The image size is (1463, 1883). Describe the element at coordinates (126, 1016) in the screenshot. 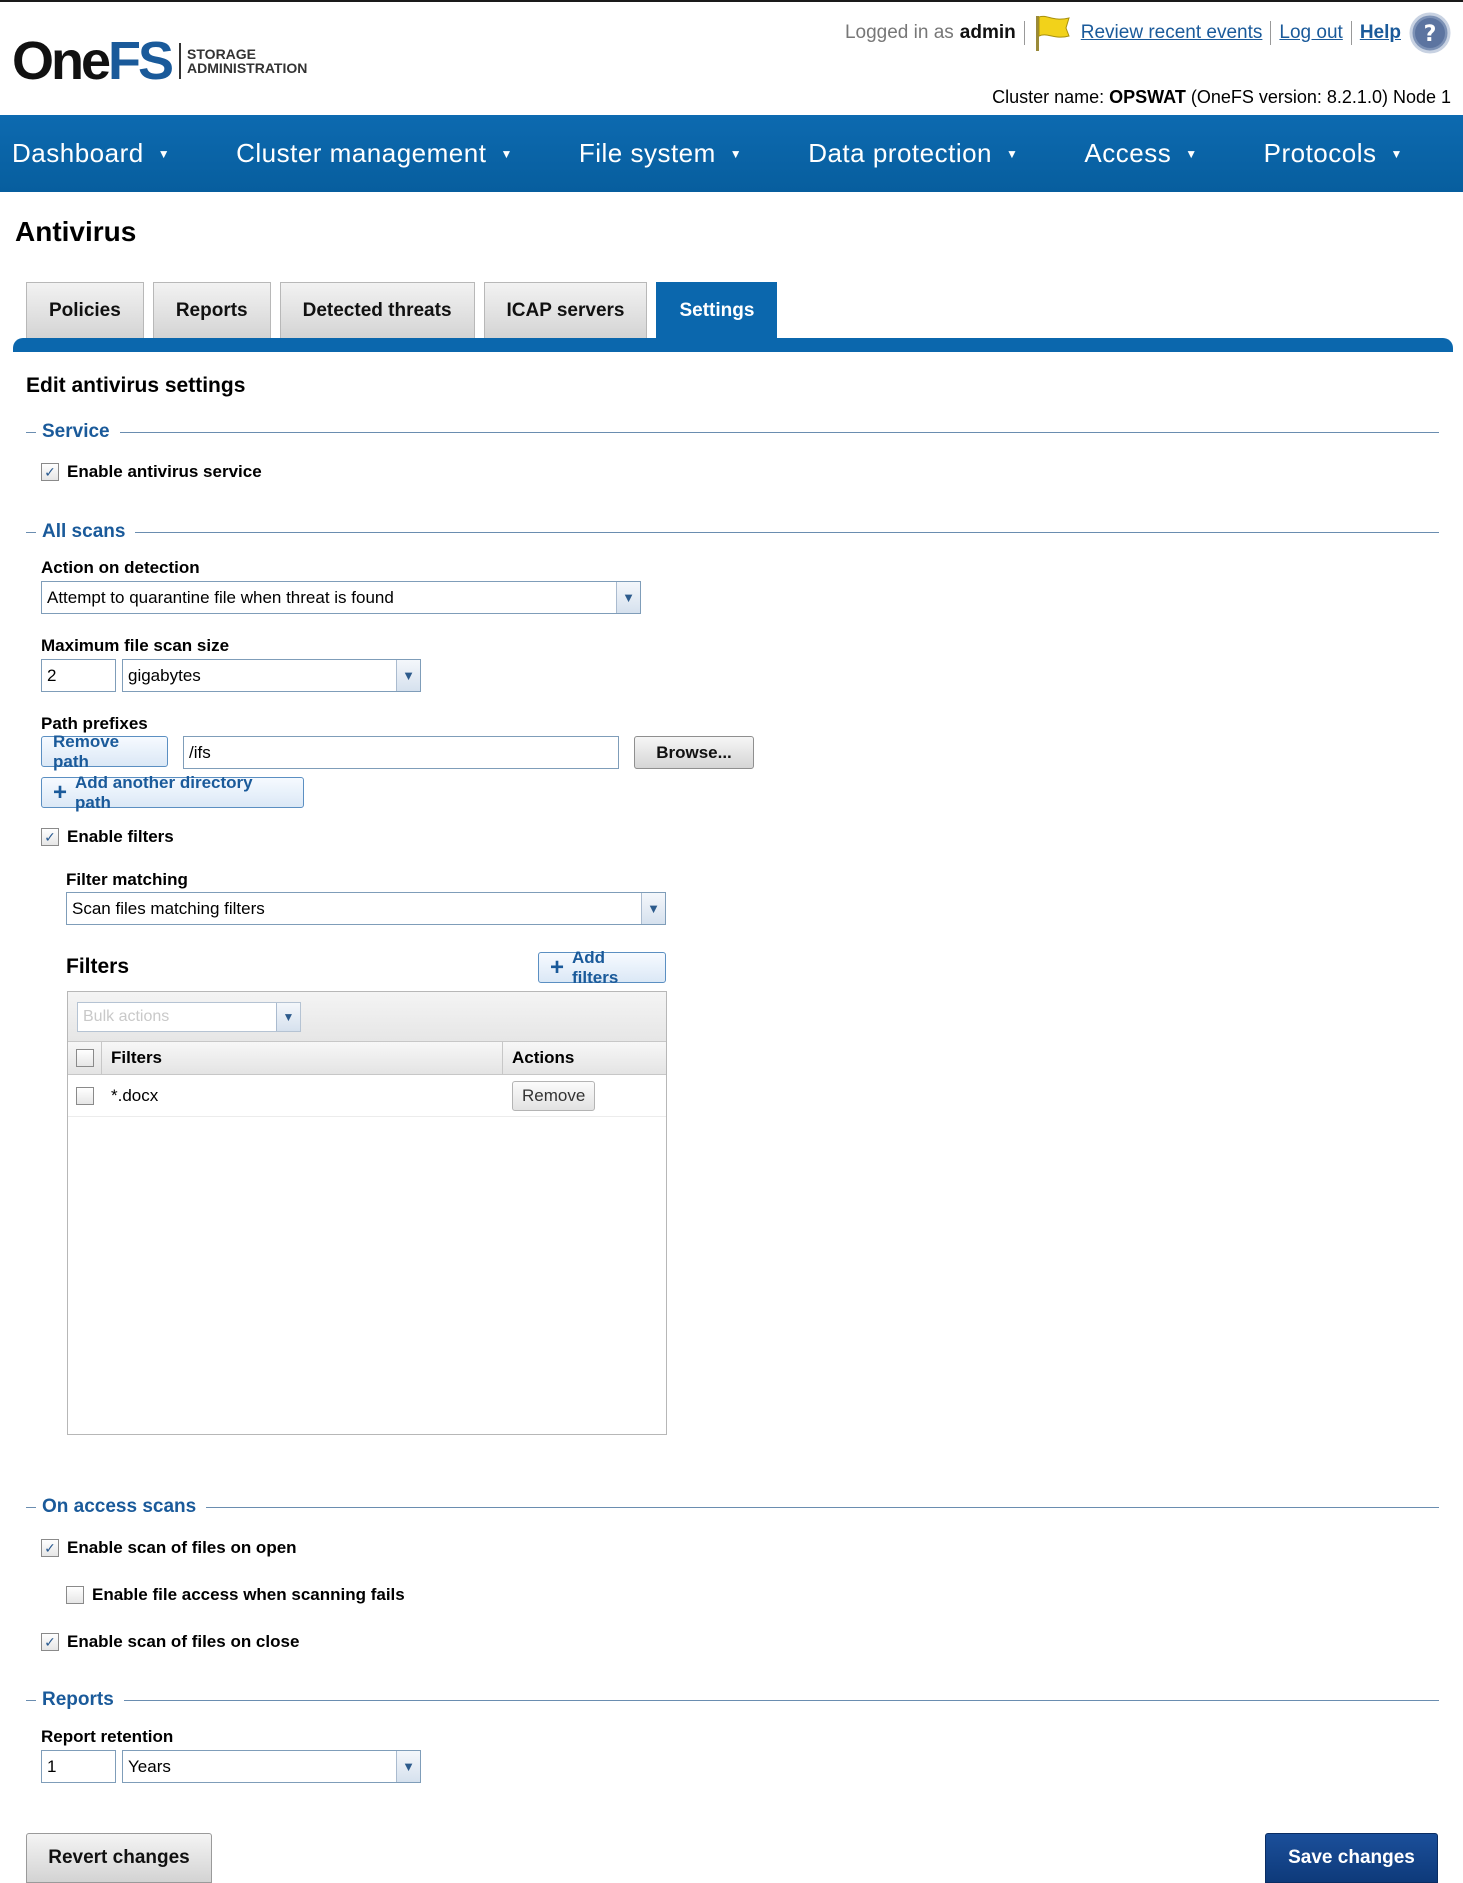

I see `bulk-actions-placeholder: Bulk actions` at that location.